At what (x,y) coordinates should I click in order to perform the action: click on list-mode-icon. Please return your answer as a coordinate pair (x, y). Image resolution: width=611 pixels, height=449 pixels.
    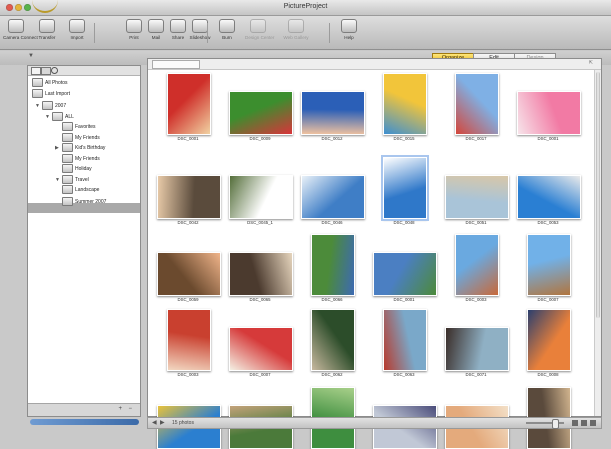
    Looking at the image, I should click on (593, 423).